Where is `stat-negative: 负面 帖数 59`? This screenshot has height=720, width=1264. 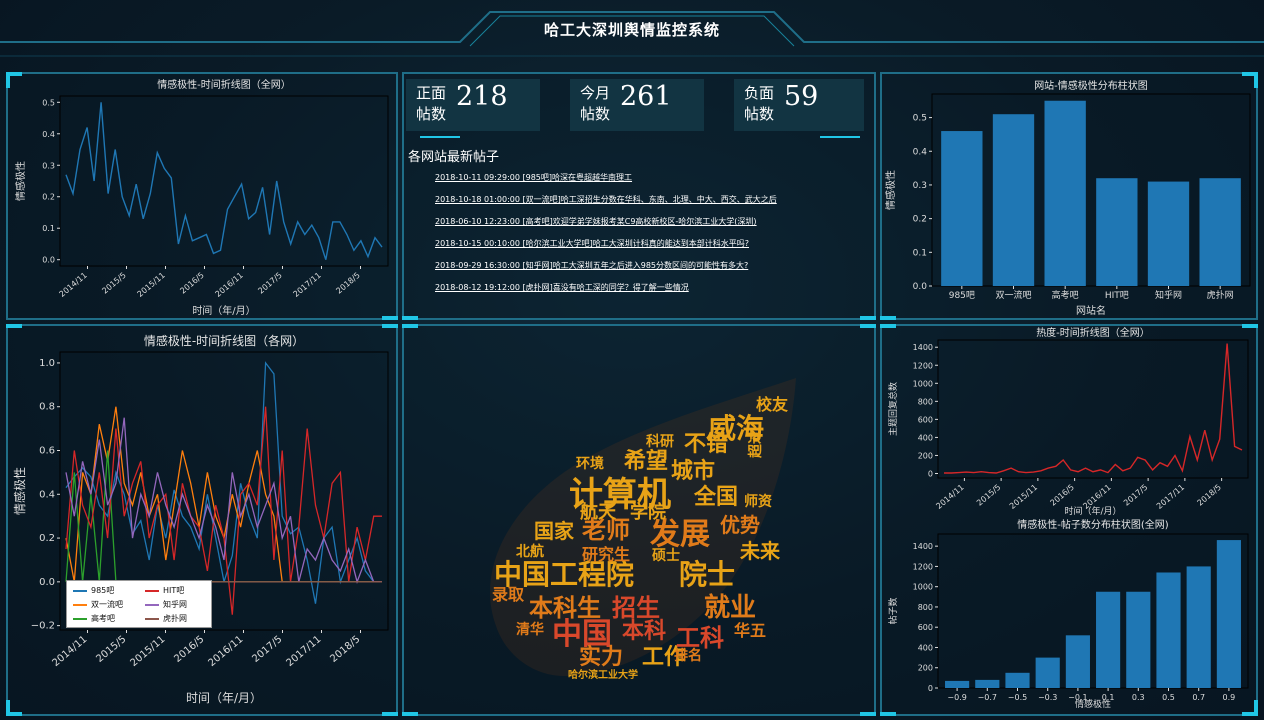 stat-negative: 负面 帖数 59 is located at coordinates (799, 105).